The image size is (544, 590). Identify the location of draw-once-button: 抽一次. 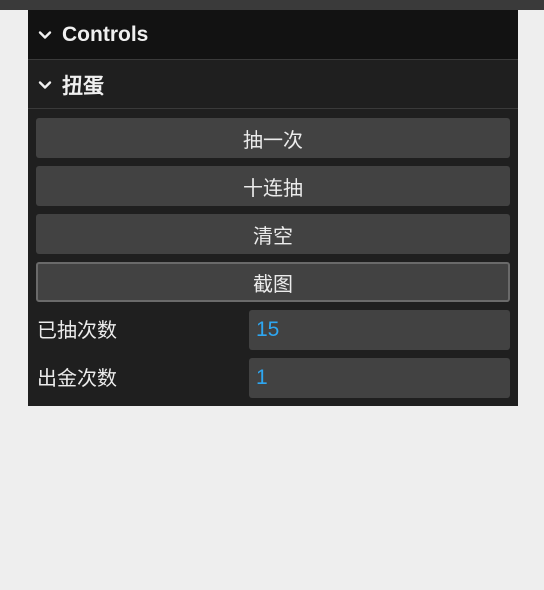
(273, 138).